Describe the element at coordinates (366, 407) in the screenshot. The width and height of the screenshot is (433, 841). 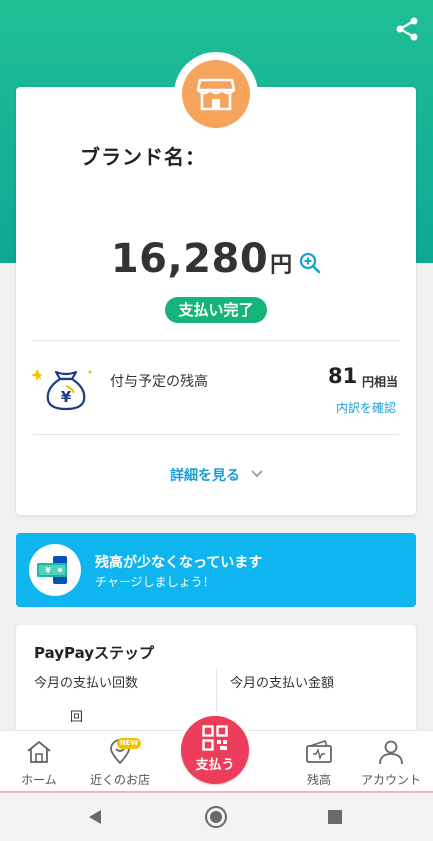
I see `breakdown-link: 内訳を確認` at that location.